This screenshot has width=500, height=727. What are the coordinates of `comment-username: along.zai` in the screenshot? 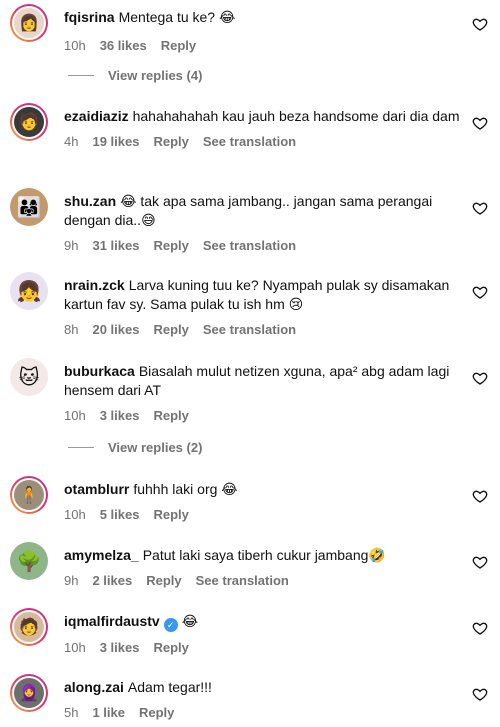 It's located at (94, 687).